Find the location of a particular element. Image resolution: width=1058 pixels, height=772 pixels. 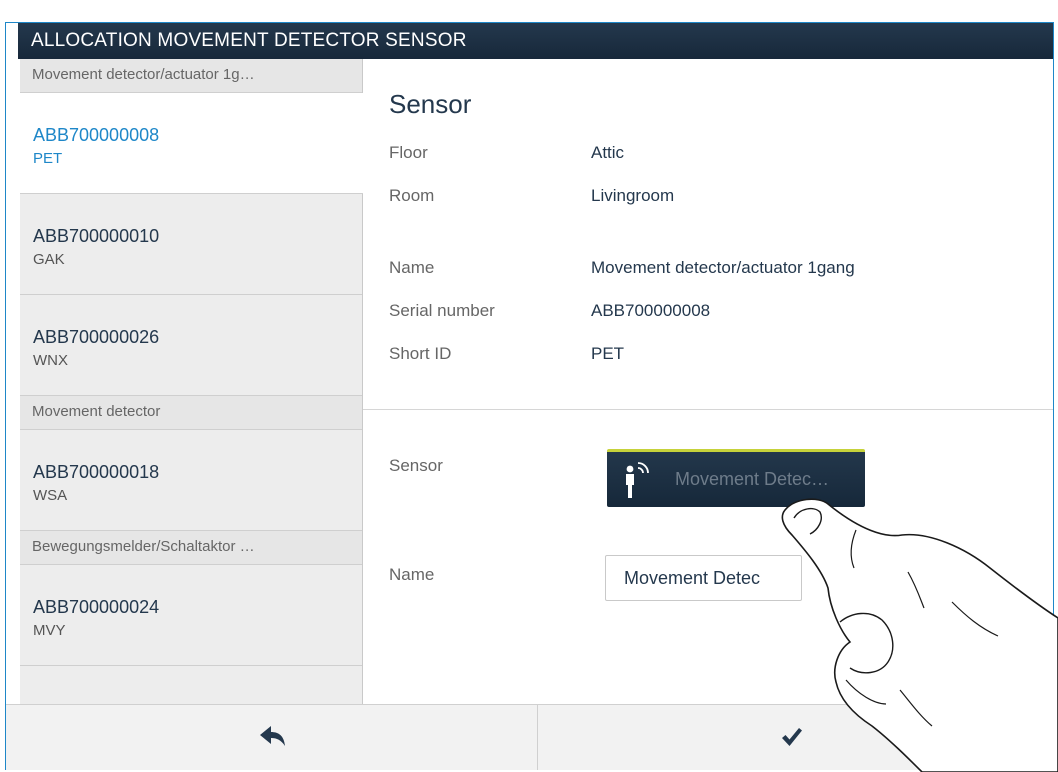

window-title: ALLOCATION MOVEMENT DETECTOR SENSOR is located at coordinates (535, 41).